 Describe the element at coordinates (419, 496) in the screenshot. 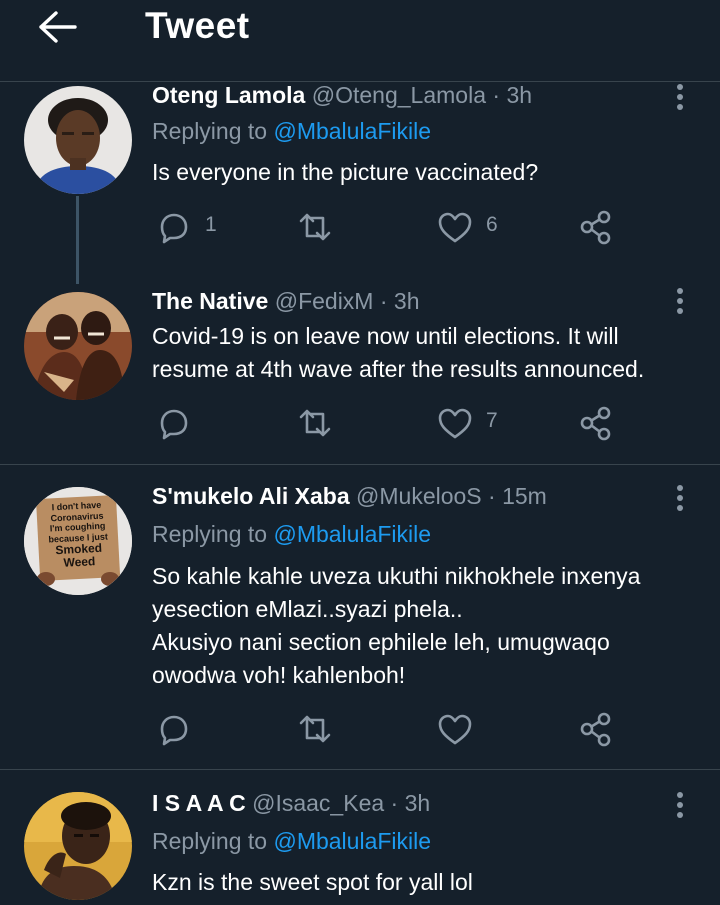

I see `user-handle: @MukelooS` at that location.